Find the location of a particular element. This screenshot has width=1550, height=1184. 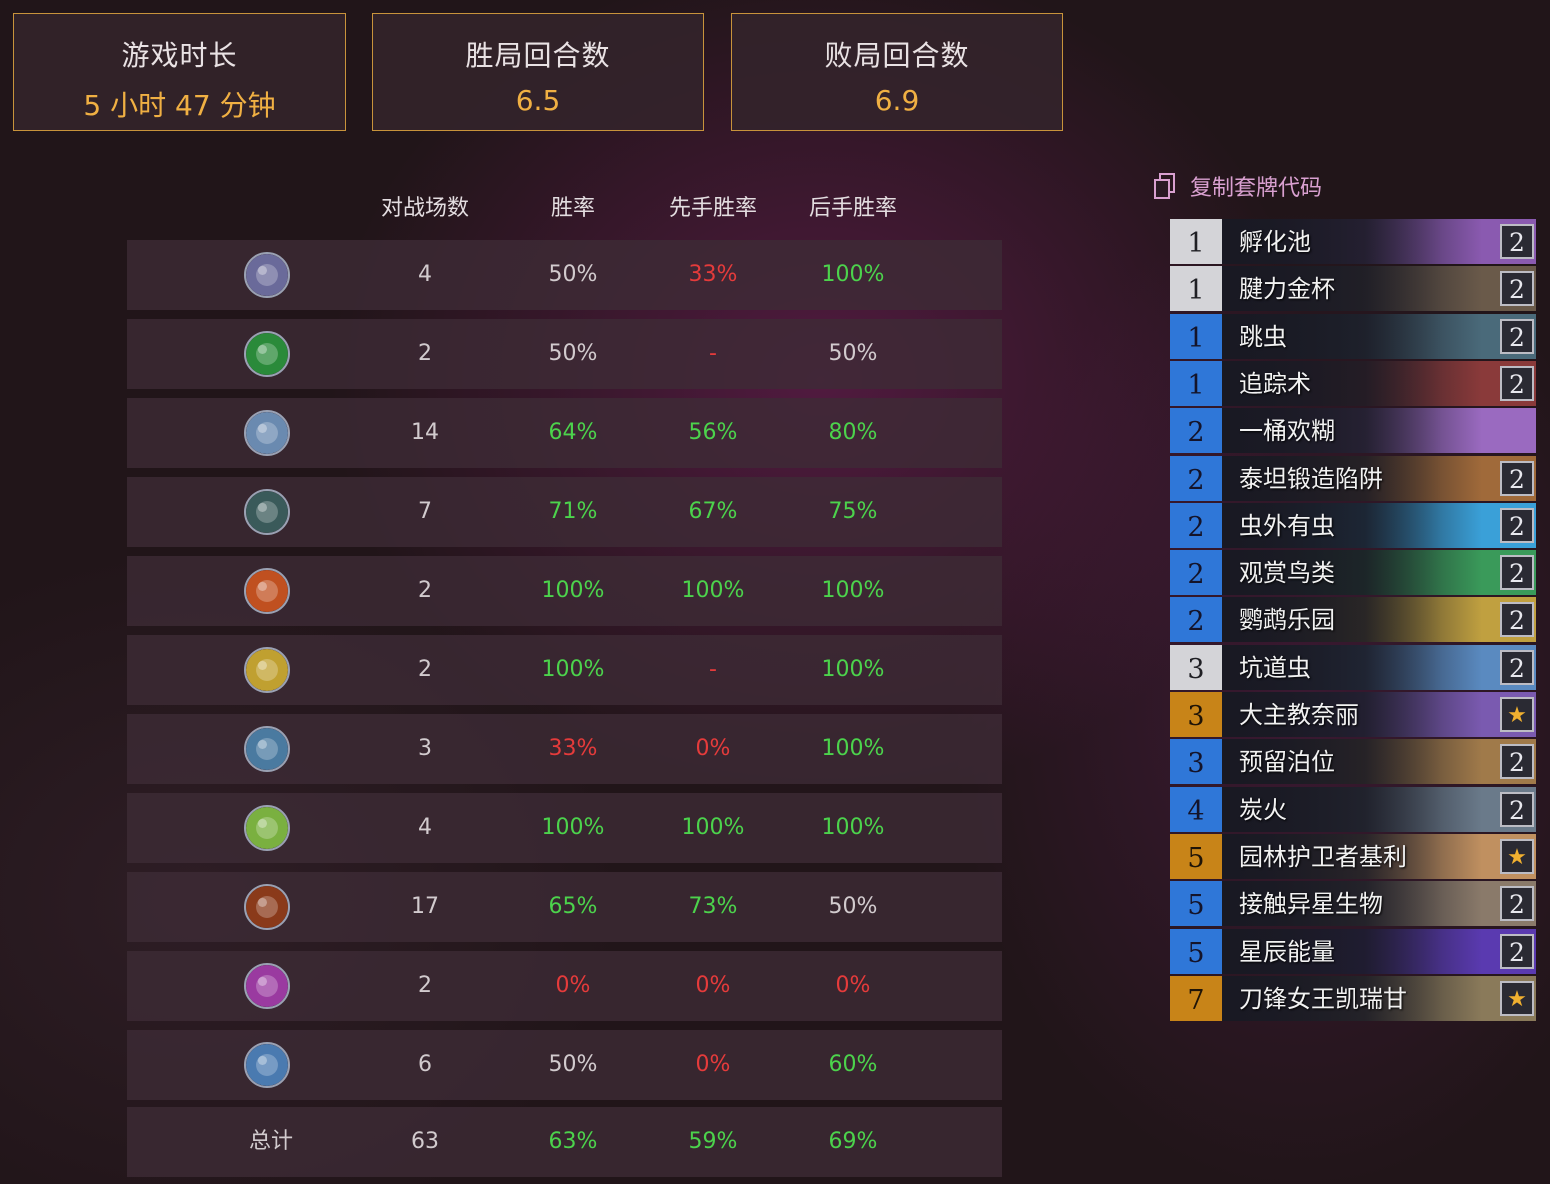

stat-label: 败局回合数 is located at coordinates (897, 55).